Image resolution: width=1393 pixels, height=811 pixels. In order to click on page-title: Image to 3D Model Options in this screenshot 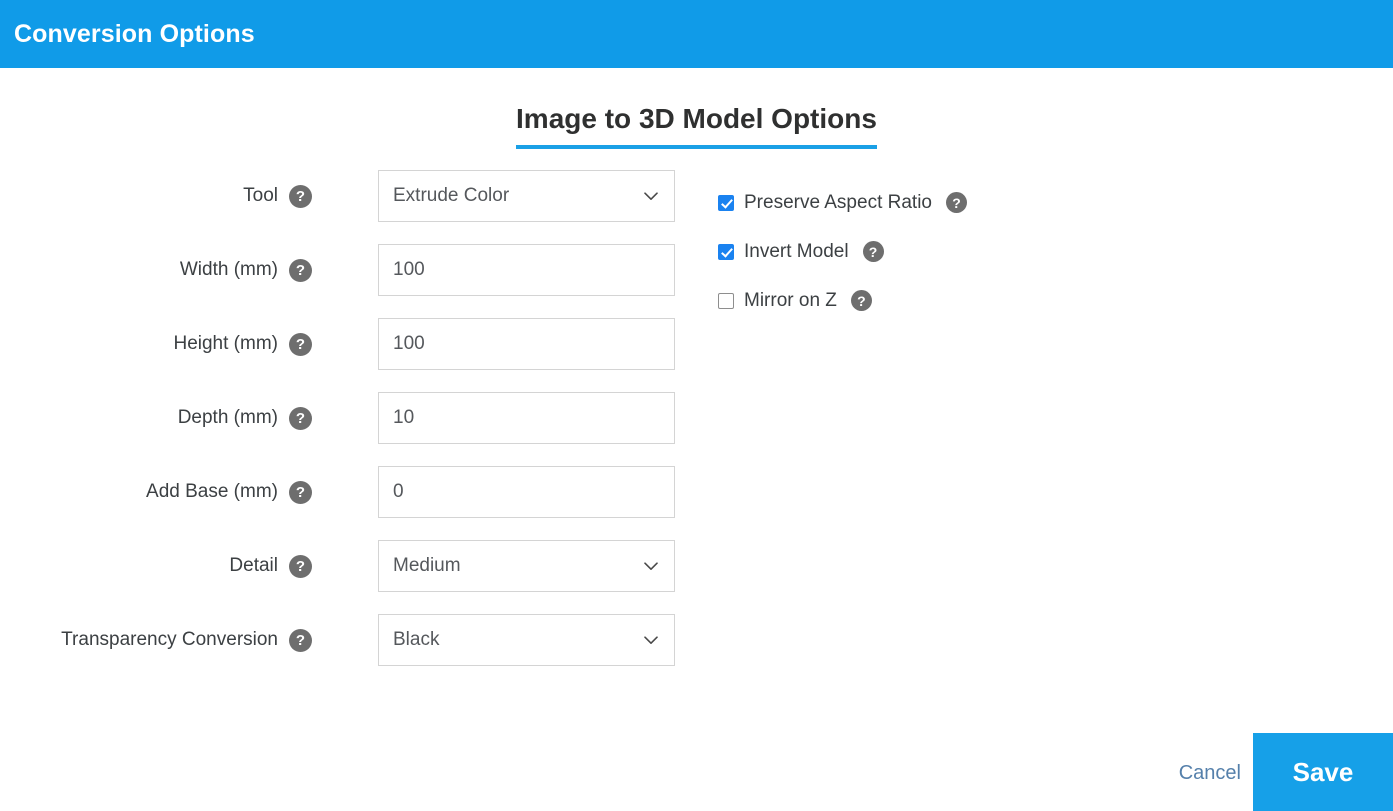, I will do `click(696, 126)`.